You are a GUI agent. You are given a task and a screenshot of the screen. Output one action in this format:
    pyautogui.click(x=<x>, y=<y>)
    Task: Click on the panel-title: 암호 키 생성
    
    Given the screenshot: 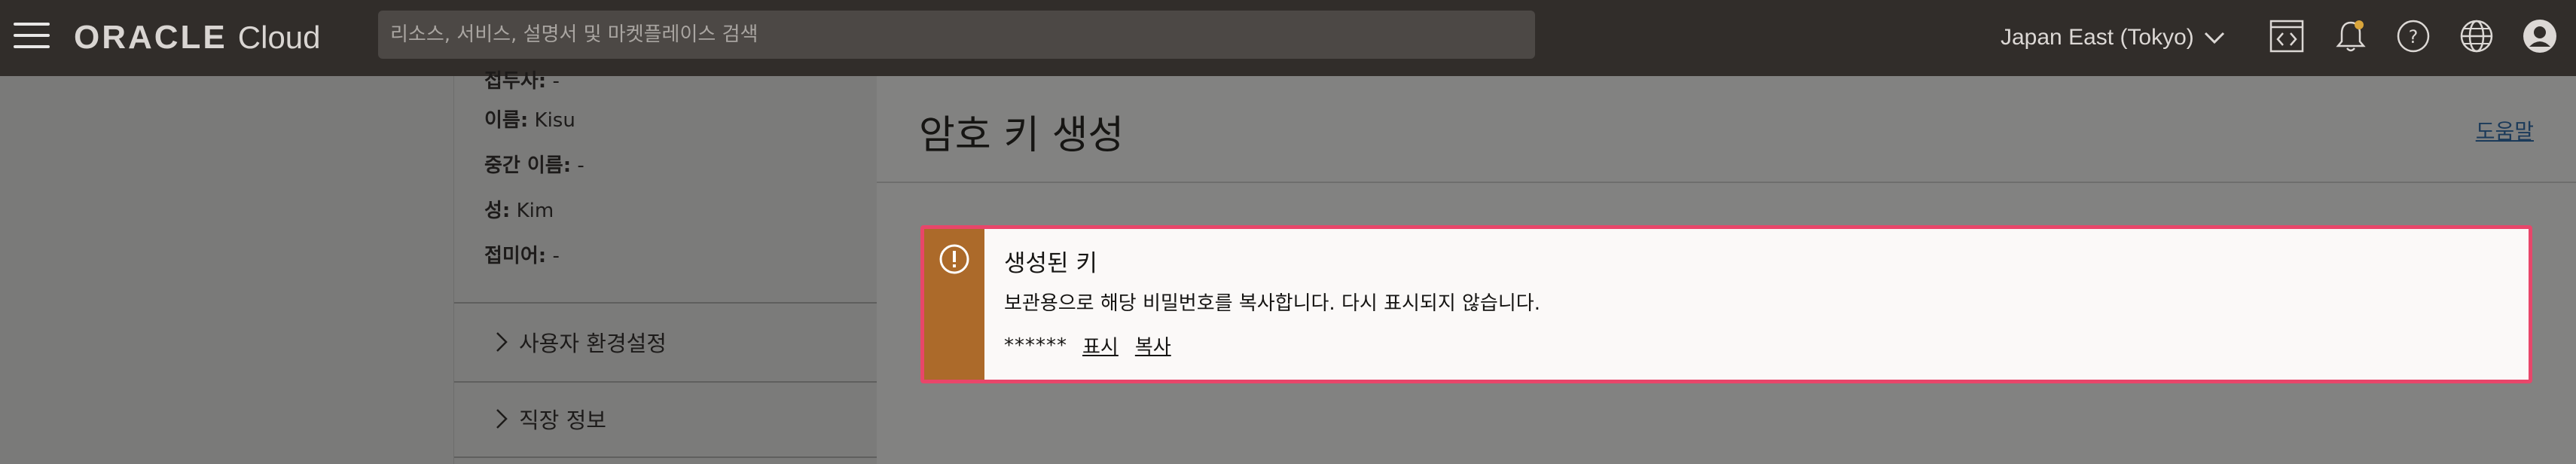 What is the action you would take?
    pyautogui.click(x=1022, y=135)
    